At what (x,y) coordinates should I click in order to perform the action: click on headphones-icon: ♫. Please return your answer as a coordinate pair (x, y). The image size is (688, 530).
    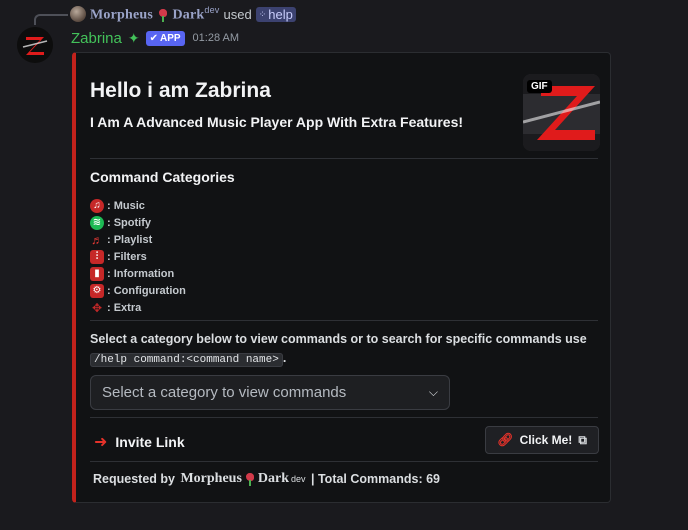
    Looking at the image, I should click on (97, 205).